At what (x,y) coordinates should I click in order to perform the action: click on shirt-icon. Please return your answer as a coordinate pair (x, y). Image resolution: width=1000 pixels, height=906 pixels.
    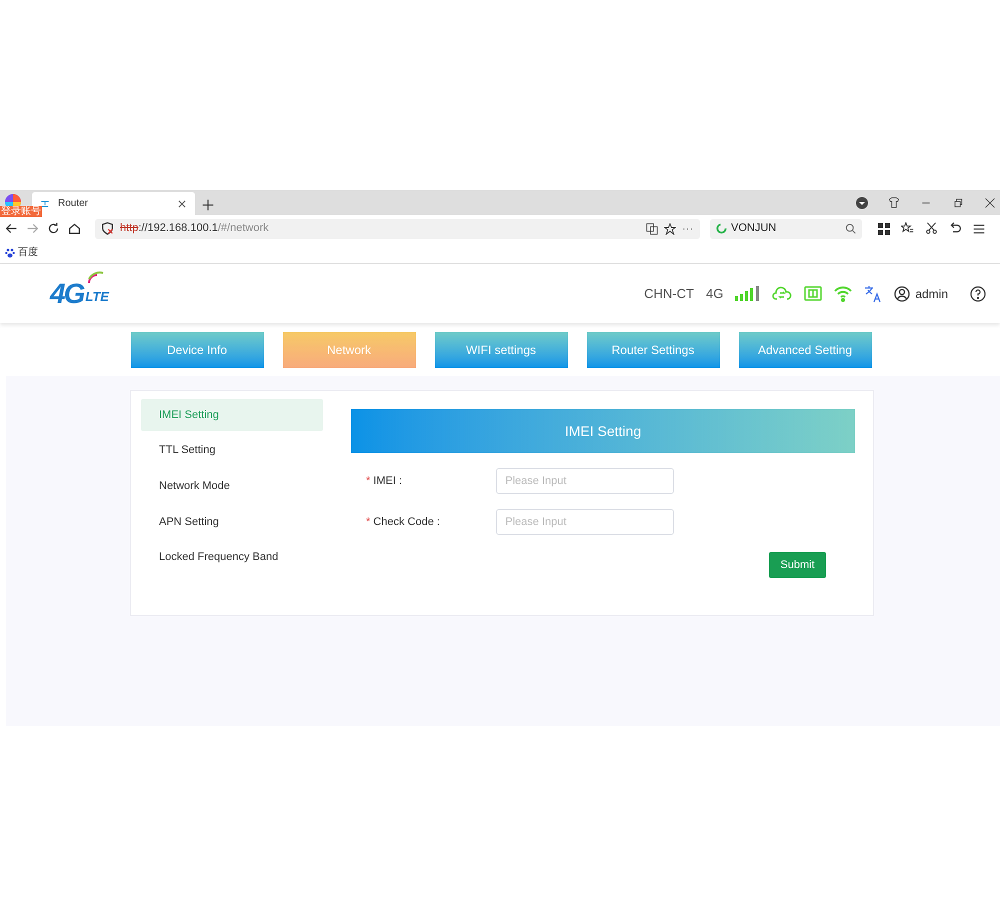
    Looking at the image, I should click on (894, 203).